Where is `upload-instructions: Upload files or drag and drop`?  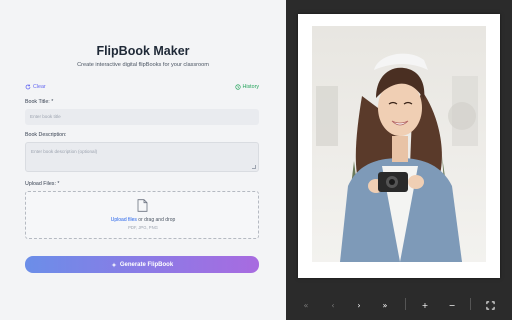
upload-instructions: Upload files or drag and drop is located at coordinates (143, 220).